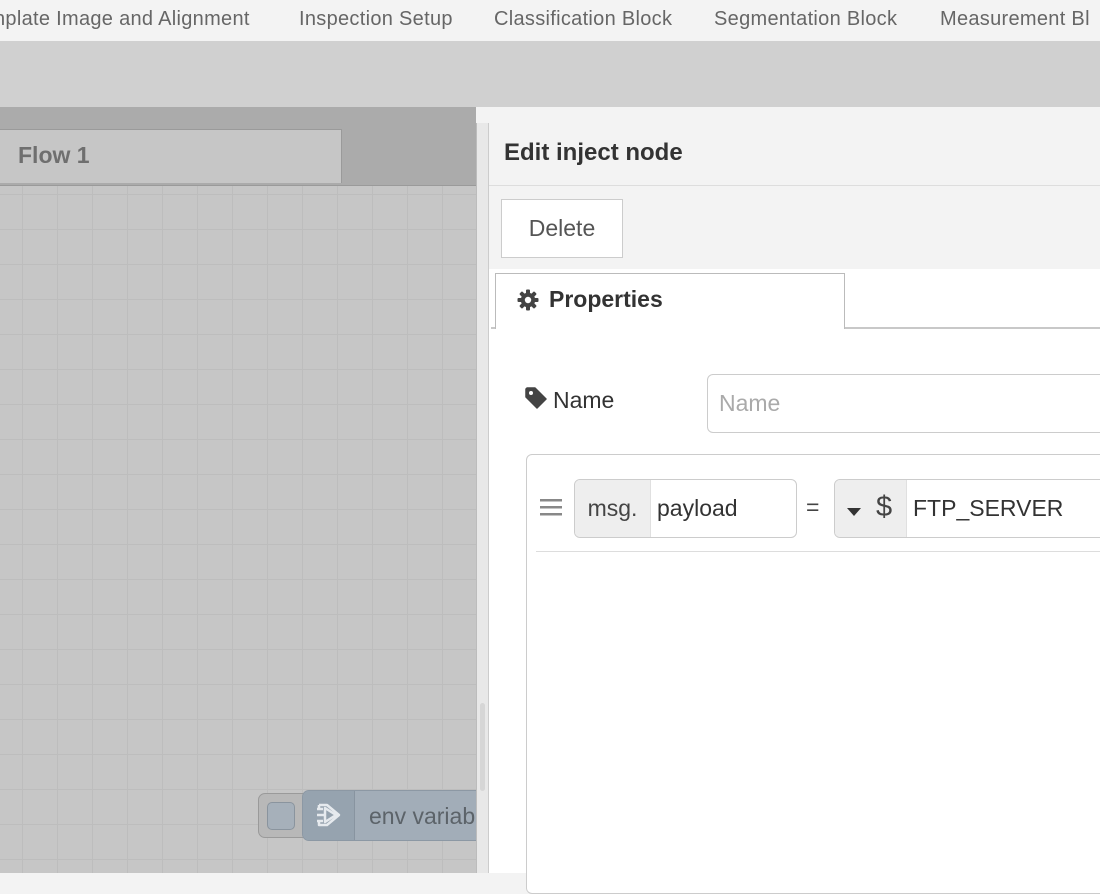 Image resolution: width=1100 pixels, height=894 pixels. Describe the element at coordinates (171, 156) in the screenshot. I see `tab-flow-1: Flow 1` at that location.